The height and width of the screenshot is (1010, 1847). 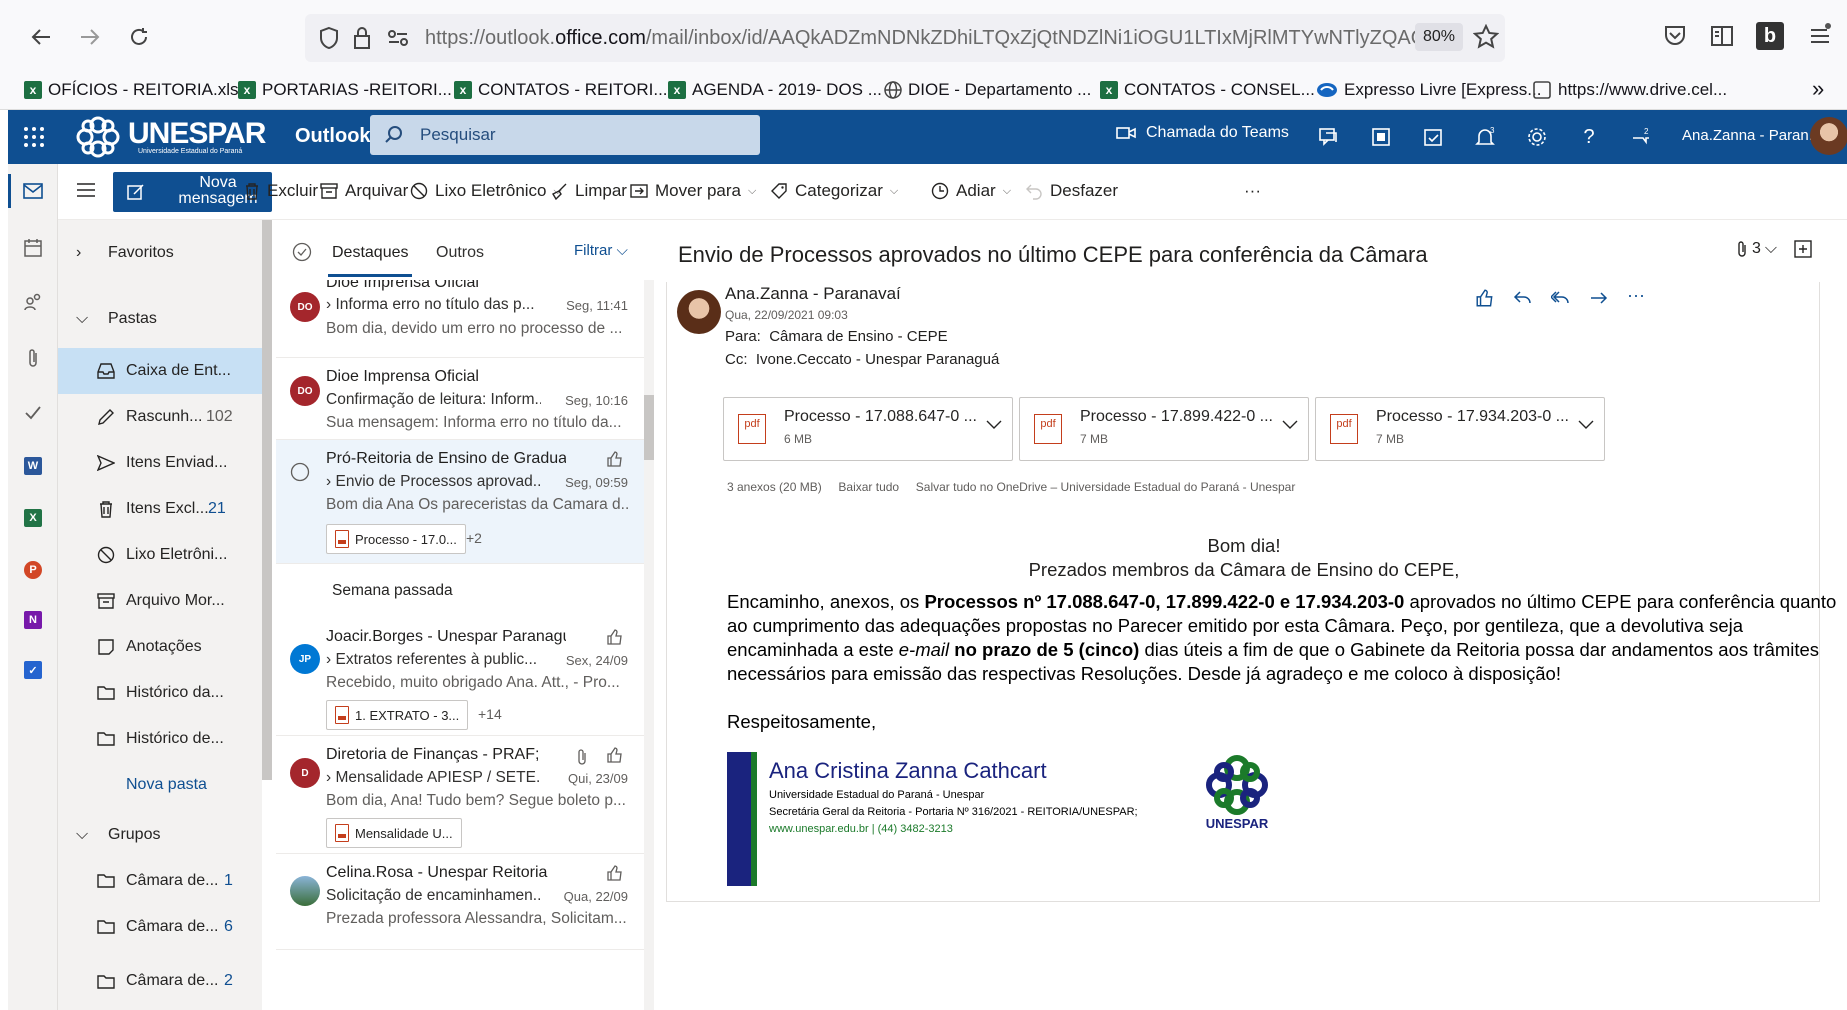 What do you see at coordinates (86, 190) in the screenshot?
I see `hamburger-menu-icon` at bounding box center [86, 190].